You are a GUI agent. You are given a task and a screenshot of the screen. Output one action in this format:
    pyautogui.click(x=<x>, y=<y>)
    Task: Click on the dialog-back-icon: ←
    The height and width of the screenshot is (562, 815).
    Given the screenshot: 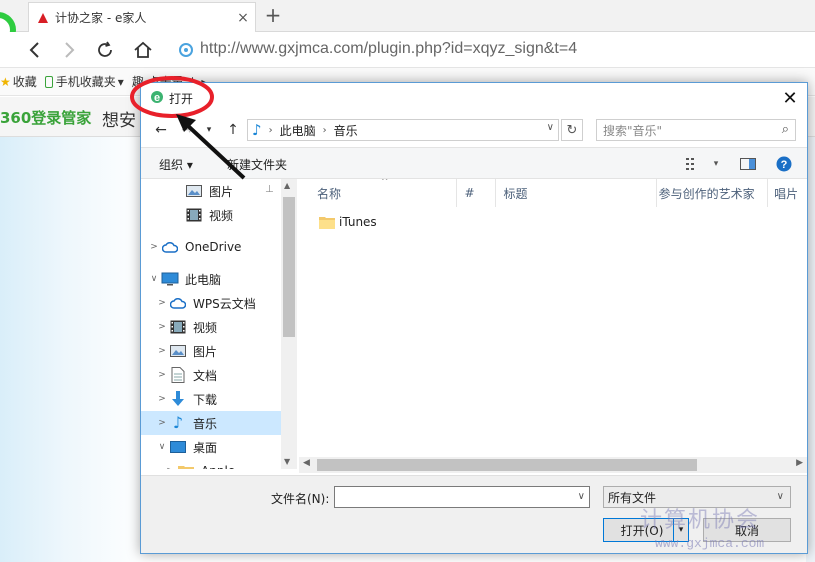 What is the action you would take?
    pyautogui.click(x=161, y=130)
    